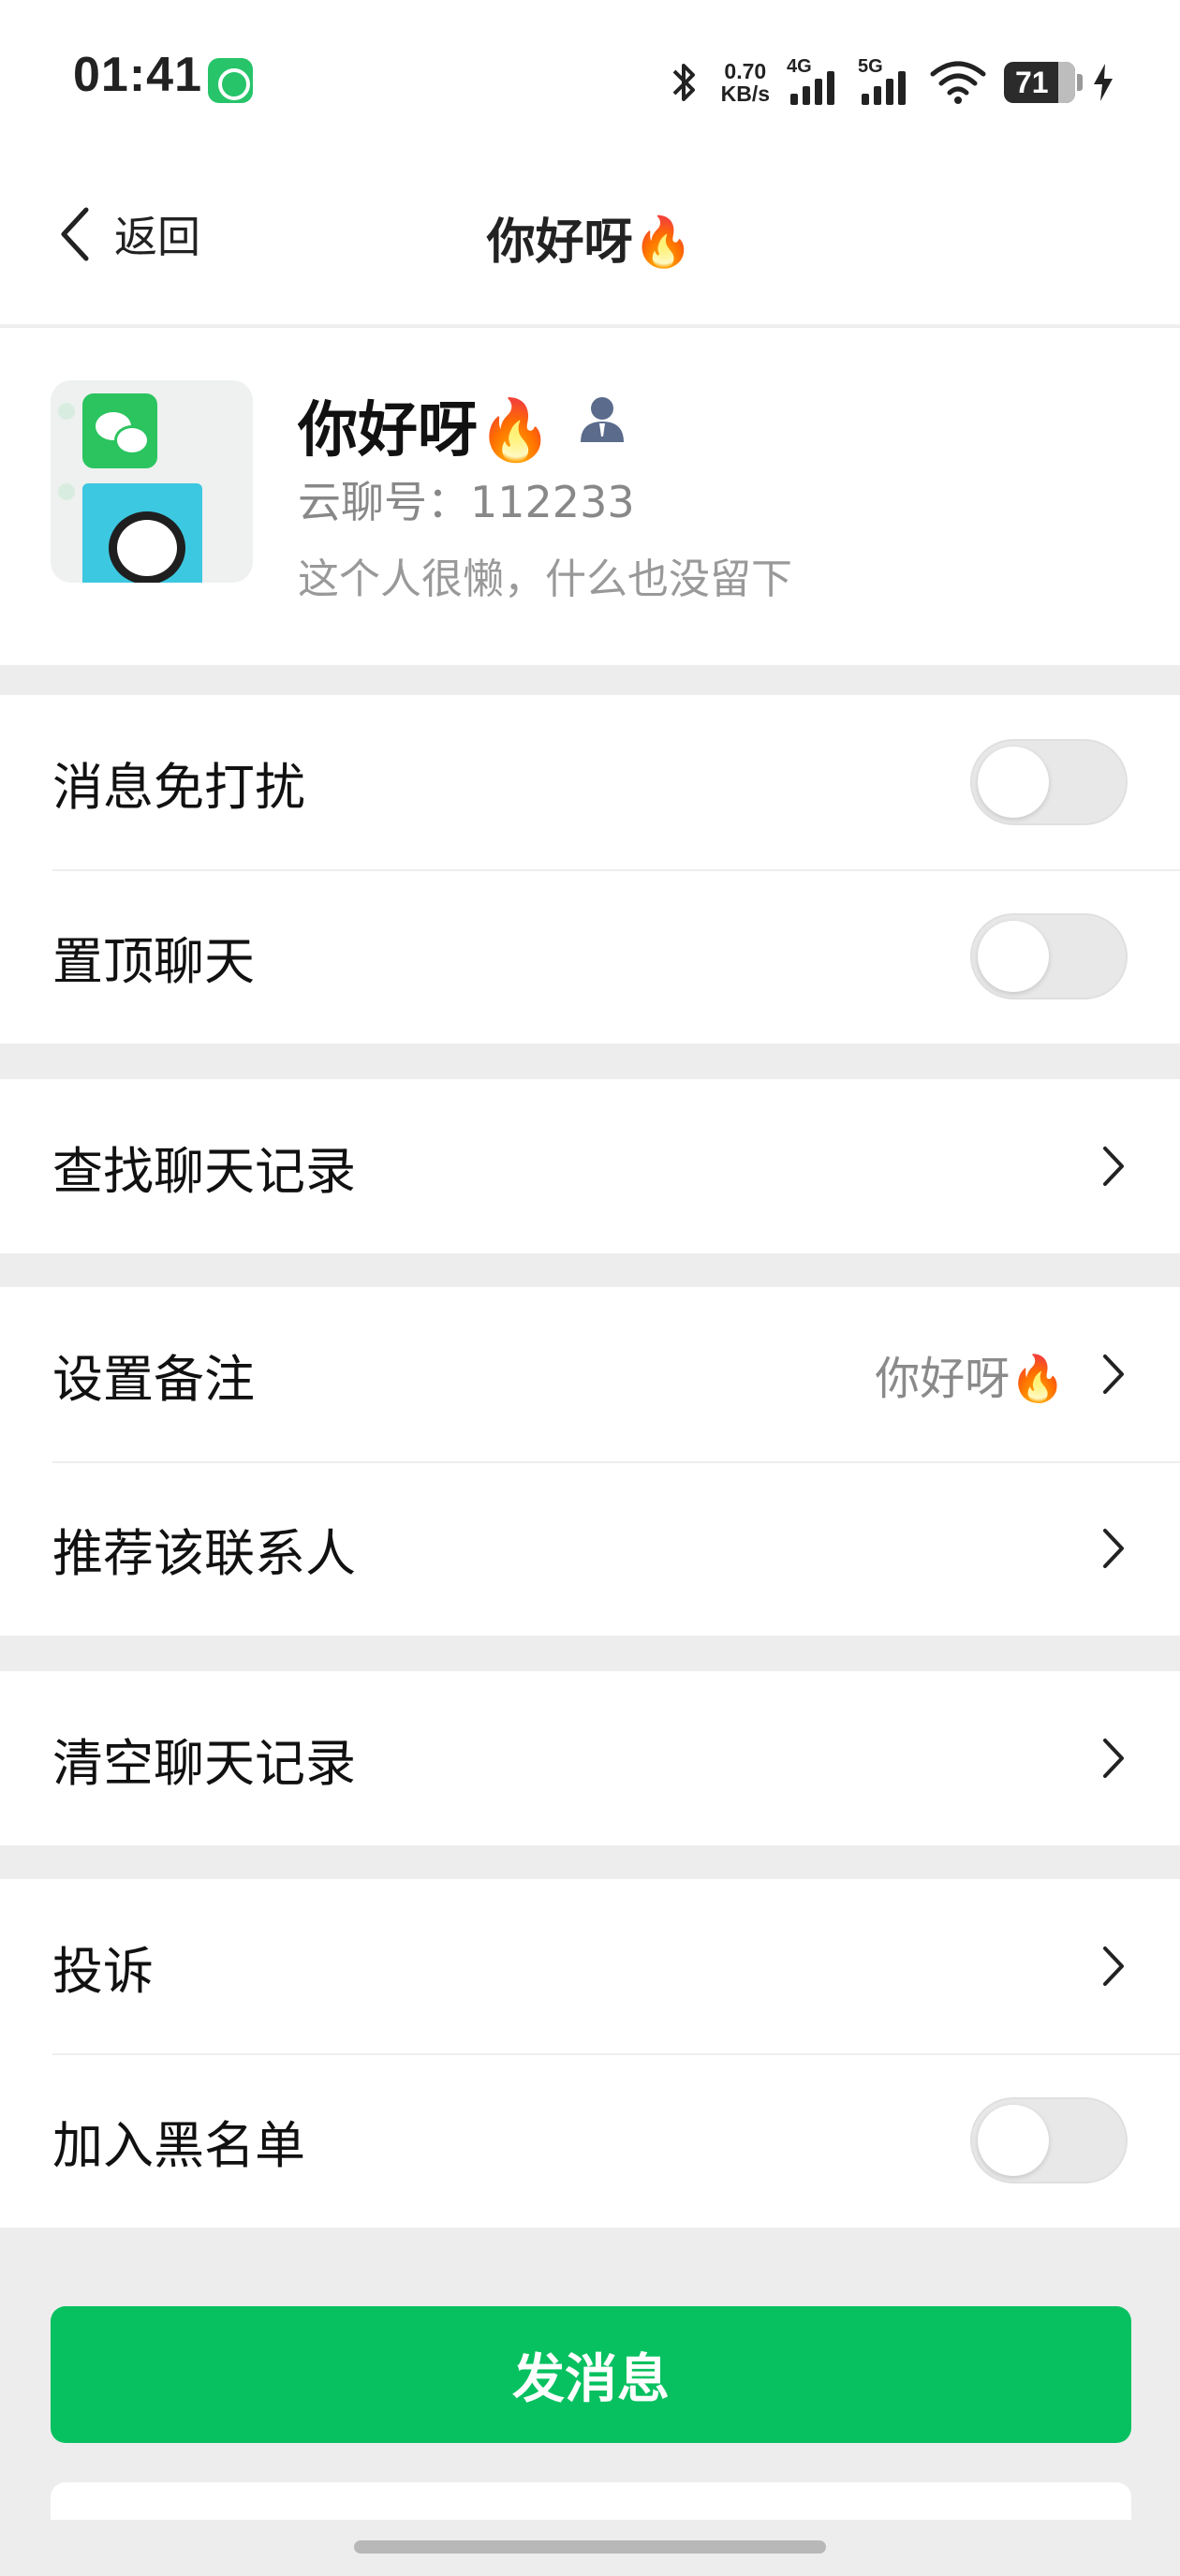 The width and height of the screenshot is (1180, 2576). I want to click on send-message-button: 发消息, so click(591, 2374).